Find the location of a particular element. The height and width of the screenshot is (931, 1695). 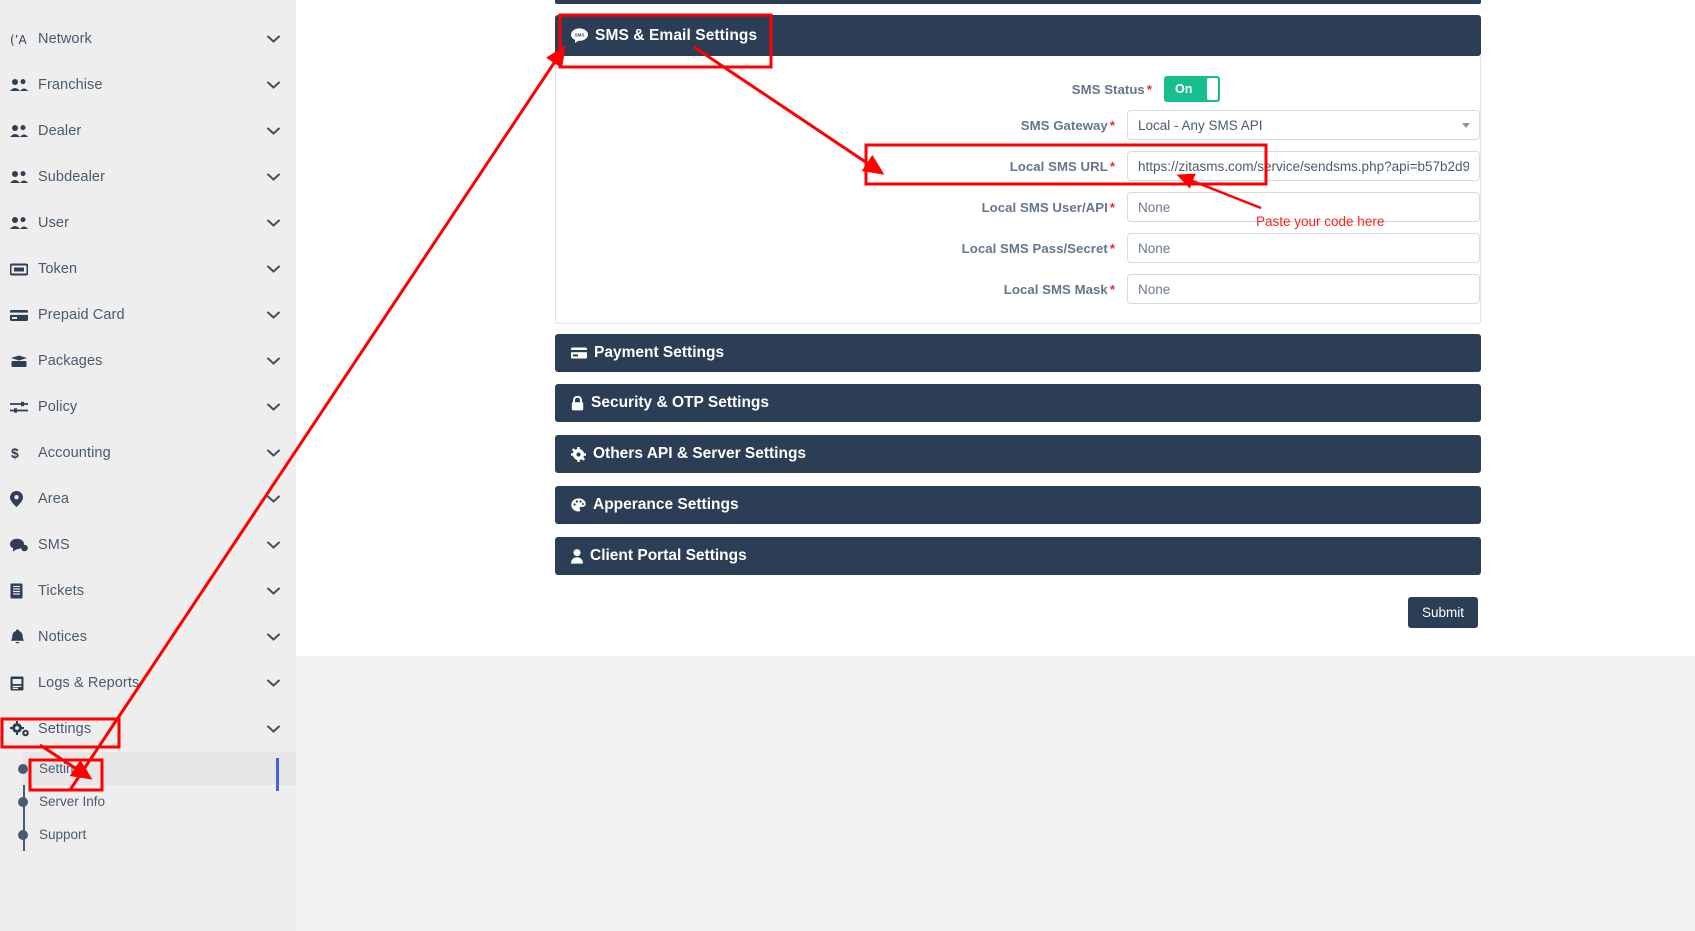

sidebar-item-accounting: $ Accounting is located at coordinates (148, 453).